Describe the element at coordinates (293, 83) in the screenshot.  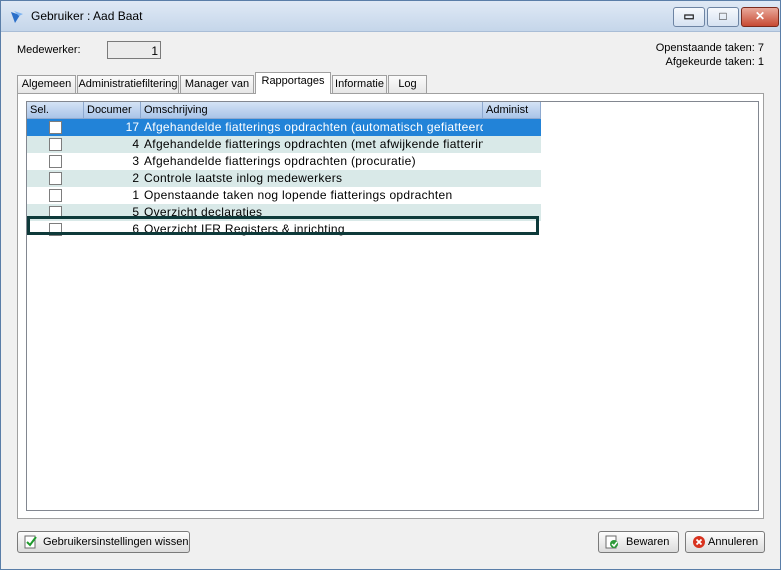
I see `tab-rapportages: Rapportages` at that location.